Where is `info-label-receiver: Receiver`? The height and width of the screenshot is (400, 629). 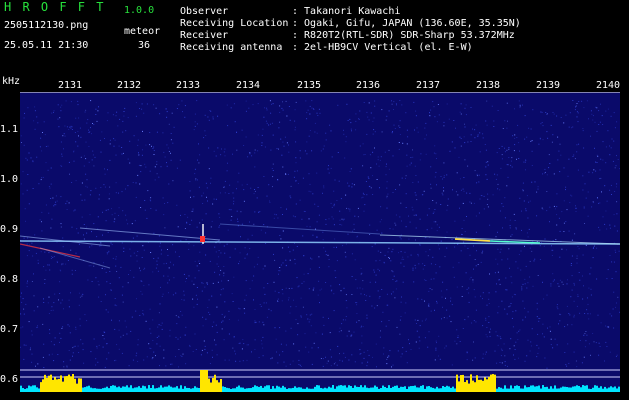 info-label-receiver: Receiver is located at coordinates (204, 35).